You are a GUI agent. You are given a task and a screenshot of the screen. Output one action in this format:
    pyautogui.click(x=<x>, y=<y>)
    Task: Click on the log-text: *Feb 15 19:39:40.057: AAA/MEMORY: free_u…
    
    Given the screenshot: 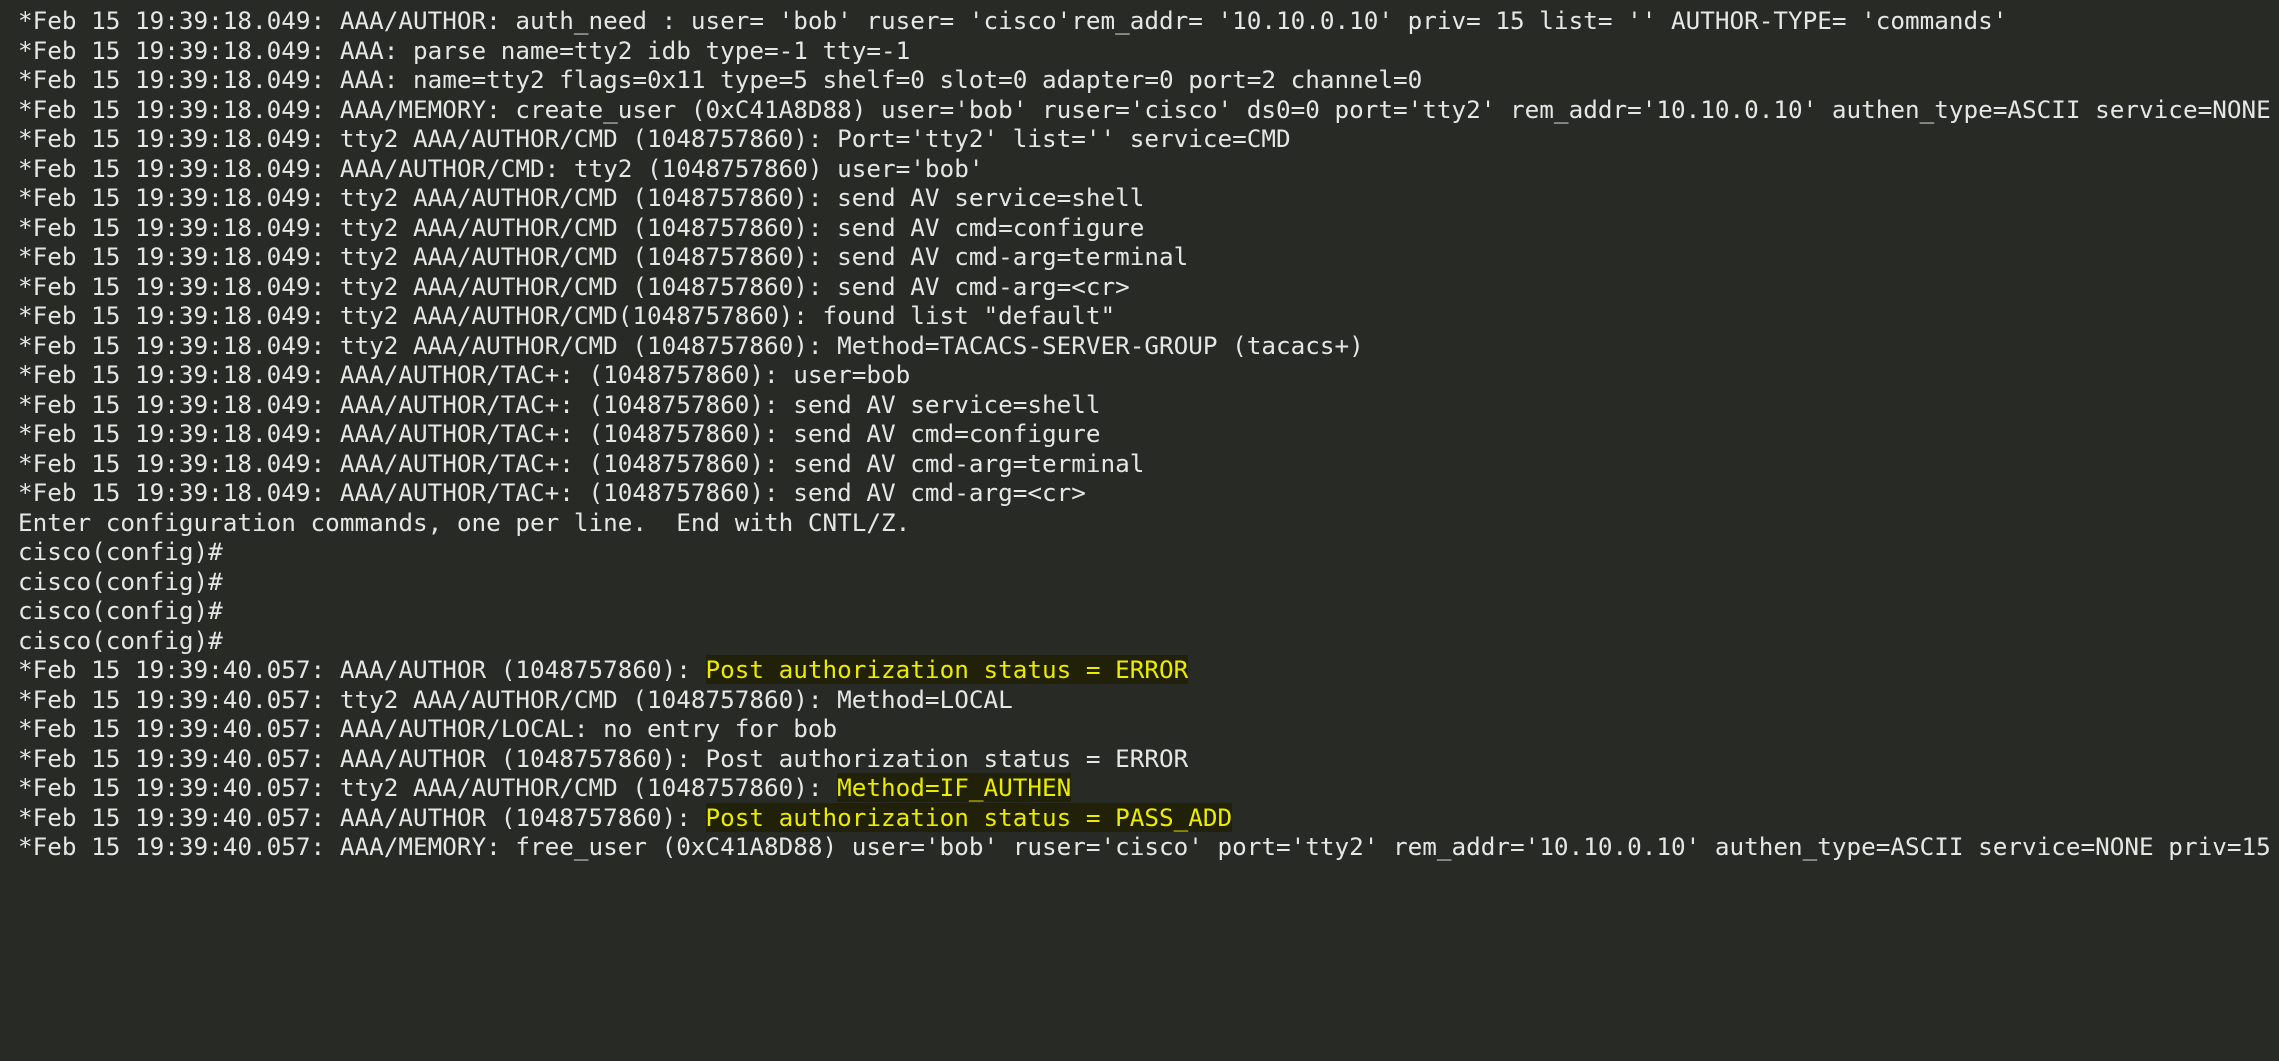 What is the action you would take?
    pyautogui.click(x=1144, y=846)
    